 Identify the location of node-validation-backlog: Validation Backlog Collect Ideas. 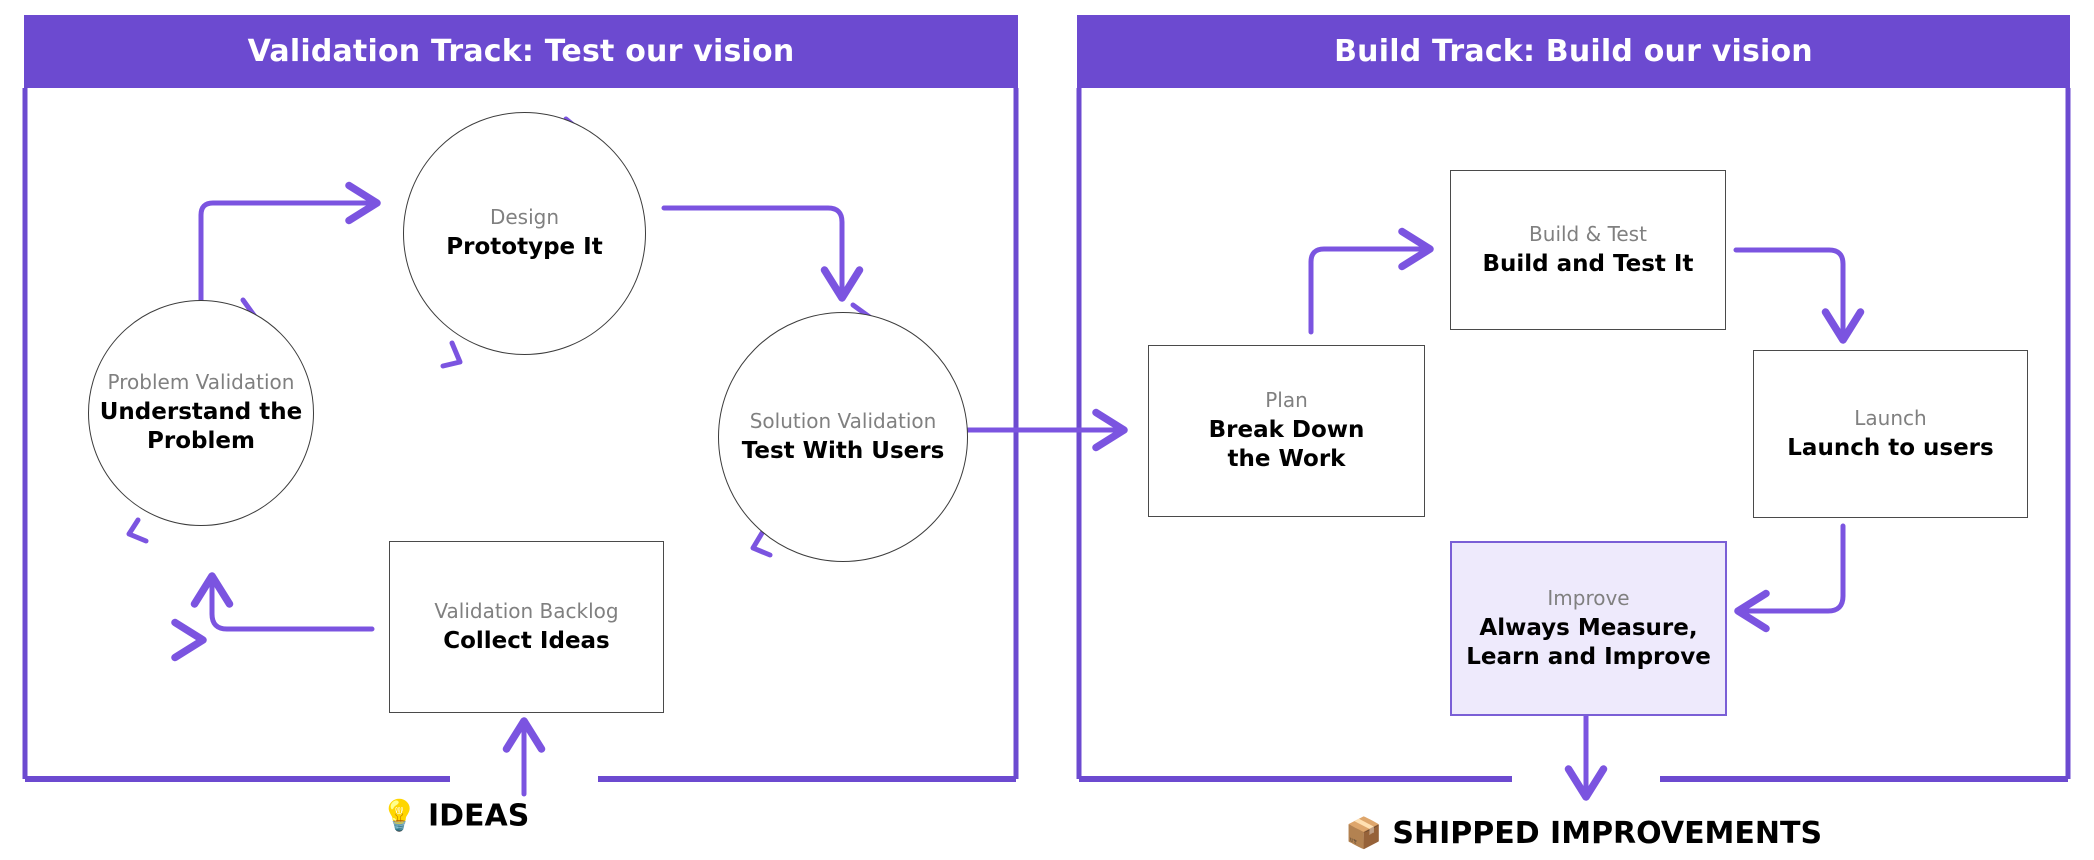
(526, 627).